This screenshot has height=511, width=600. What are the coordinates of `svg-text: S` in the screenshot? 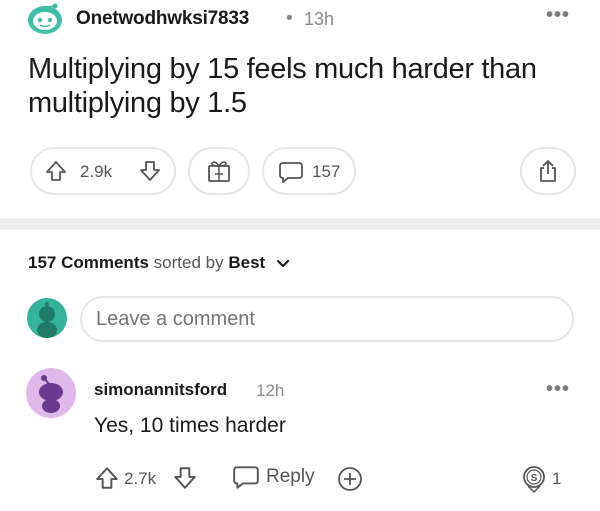 It's located at (534, 478).